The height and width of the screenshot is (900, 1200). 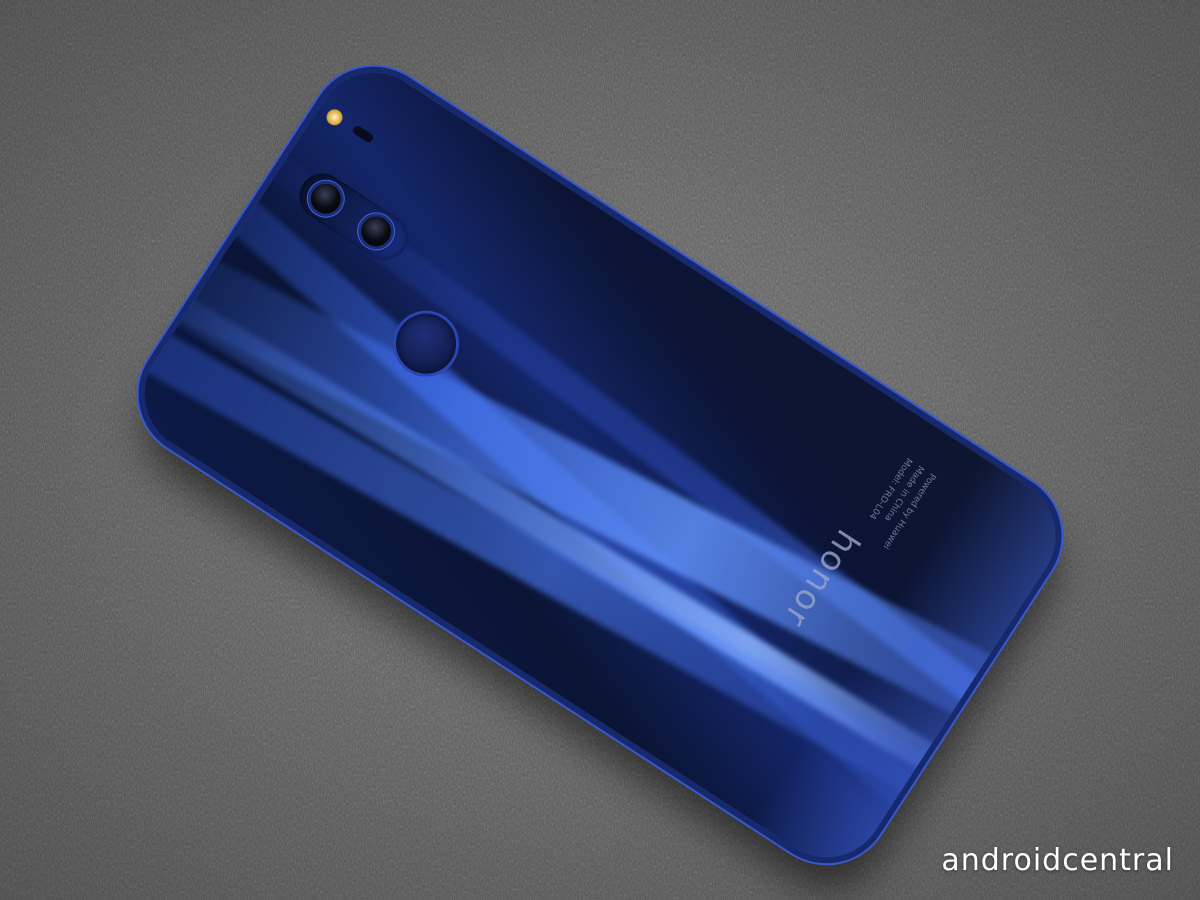 What do you see at coordinates (363, 134) in the screenshot?
I see `laser-sensor` at bounding box center [363, 134].